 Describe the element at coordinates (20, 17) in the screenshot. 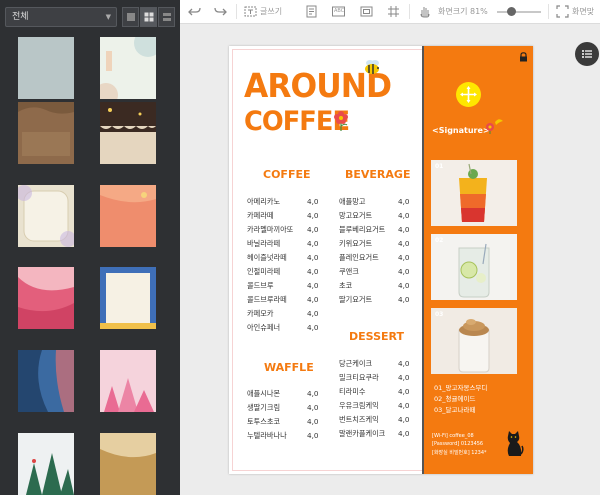

I see `category-select-value: 전체` at that location.